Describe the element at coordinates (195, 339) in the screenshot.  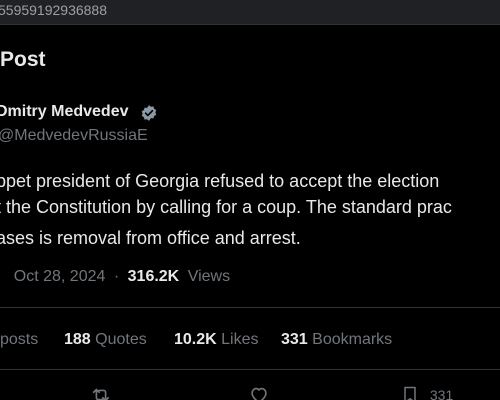
I see `likes-count: 10.2K` at that location.